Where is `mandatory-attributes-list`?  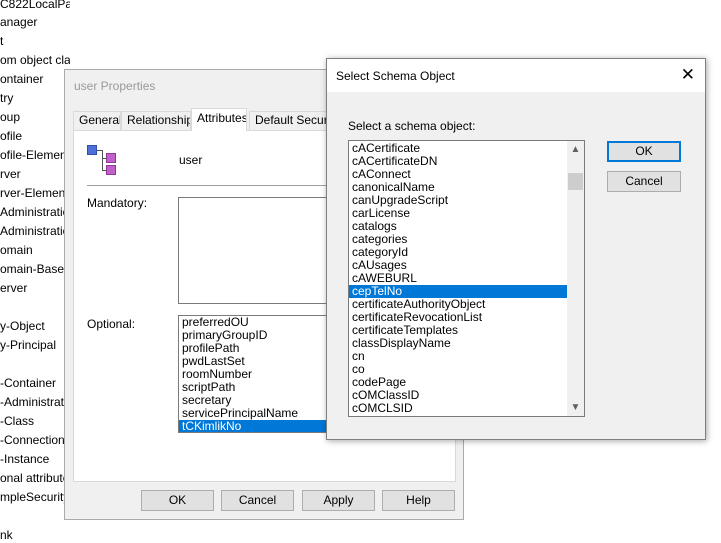
mandatory-attributes-list is located at coordinates (258, 250).